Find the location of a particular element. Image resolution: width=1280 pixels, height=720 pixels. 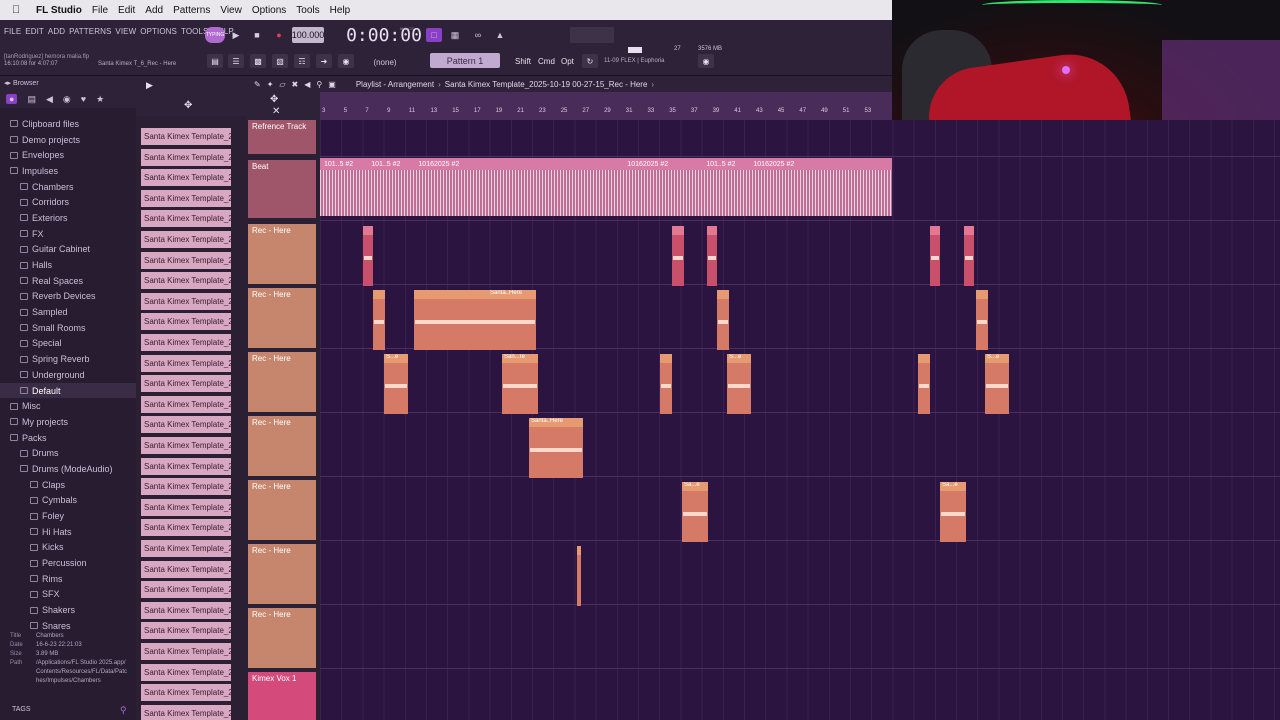

online-icon: ◉ is located at coordinates (706, 61).